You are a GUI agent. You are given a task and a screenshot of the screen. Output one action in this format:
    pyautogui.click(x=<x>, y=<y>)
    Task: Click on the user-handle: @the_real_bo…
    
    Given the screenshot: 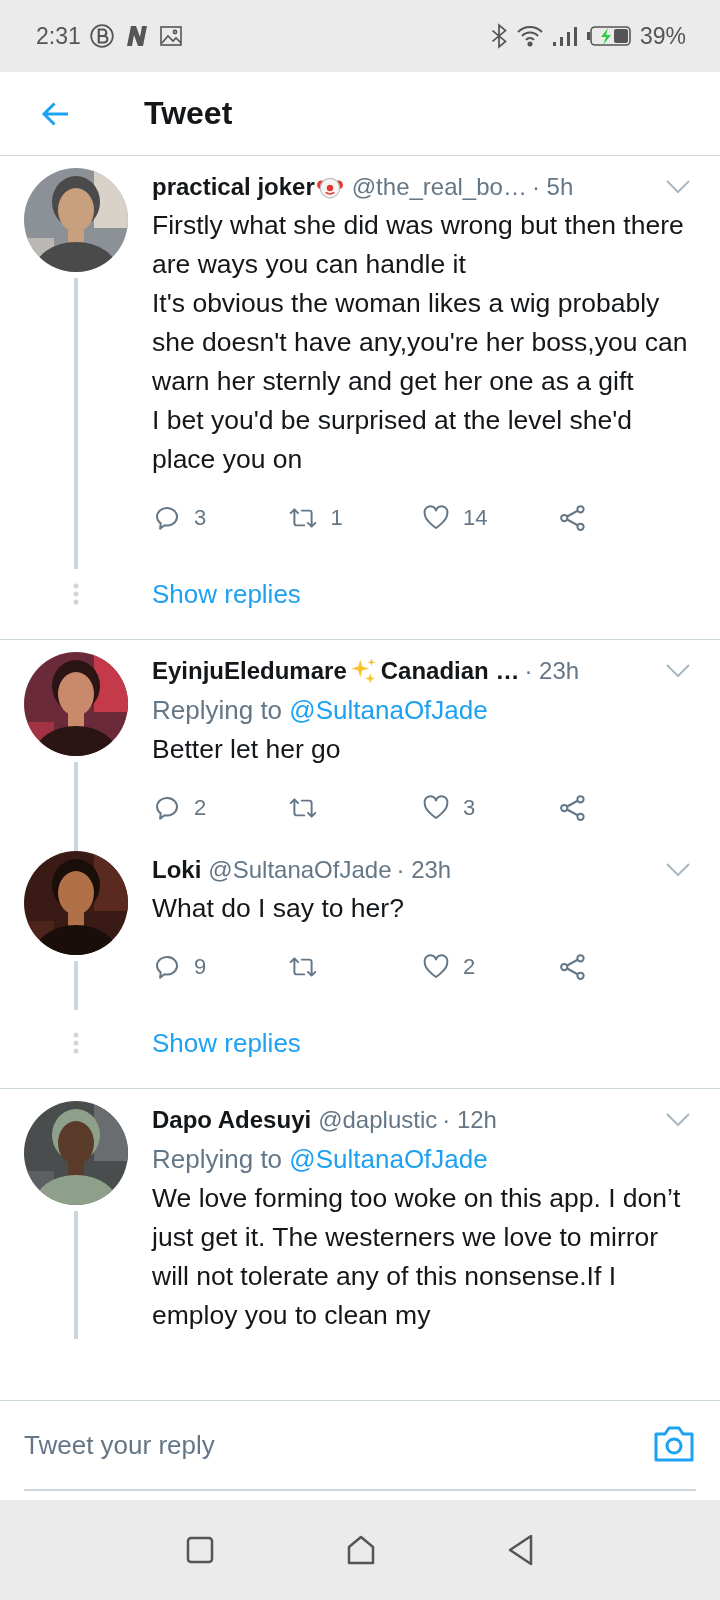 What is the action you would take?
    pyautogui.click(x=439, y=187)
    